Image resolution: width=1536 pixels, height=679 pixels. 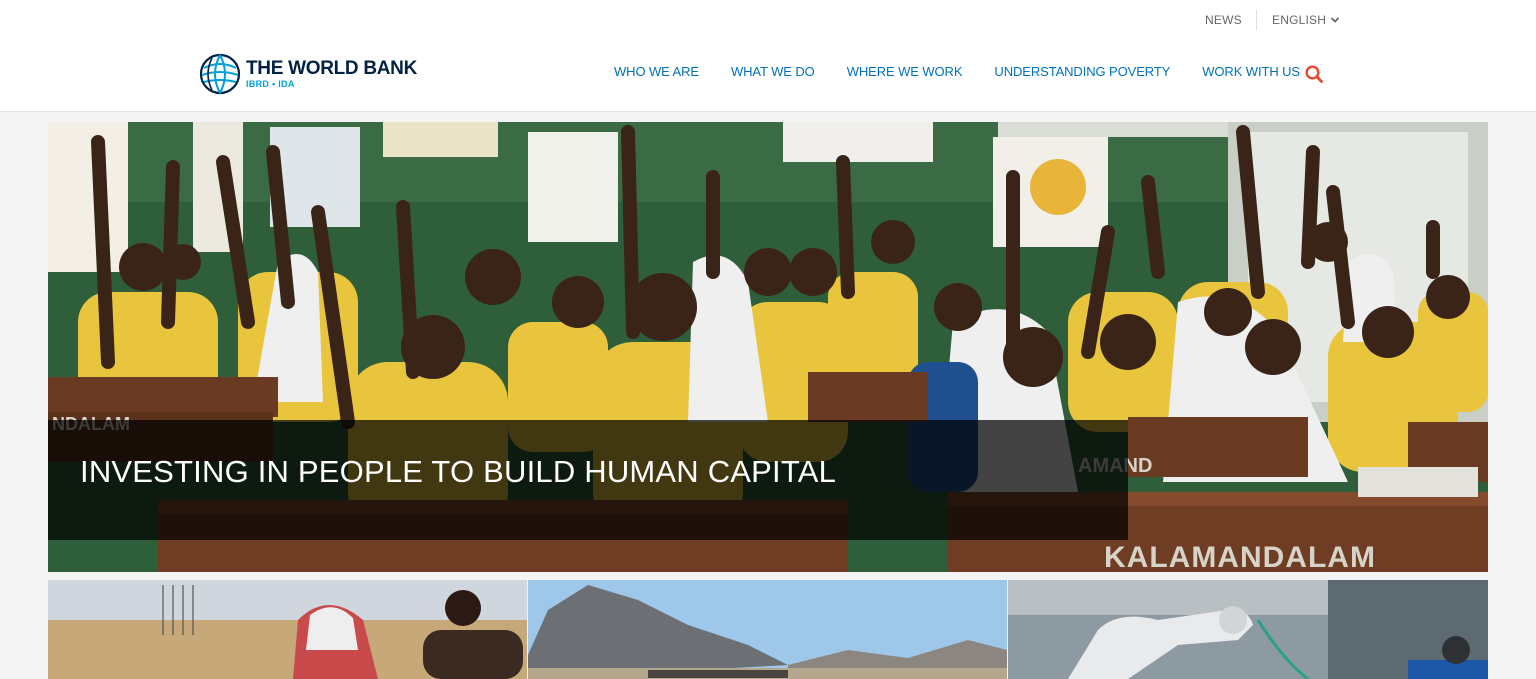 What do you see at coordinates (1223, 20) in the screenshot?
I see `news-link: NEWS` at bounding box center [1223, 20].